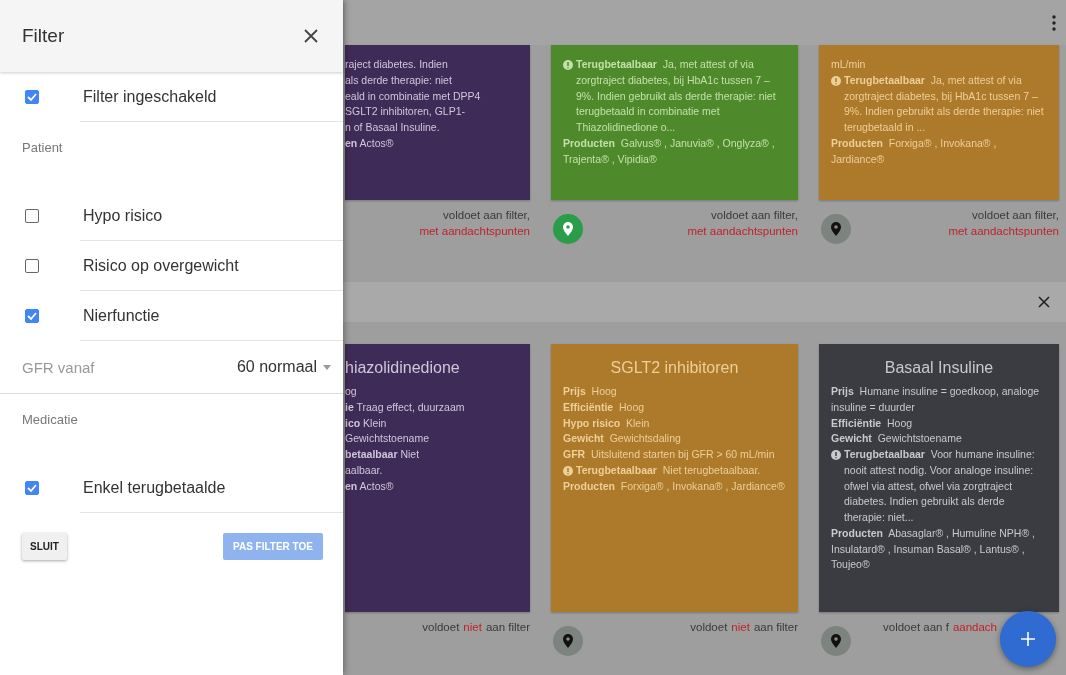 This screenshot has height=675, width=1066. What do you see at coordinates (936, 399) in the screenshot?
I see `card-text: Prijs Humane insuline = goedkoop, analoge insuline = duurder` at bounding box center [936, 399].